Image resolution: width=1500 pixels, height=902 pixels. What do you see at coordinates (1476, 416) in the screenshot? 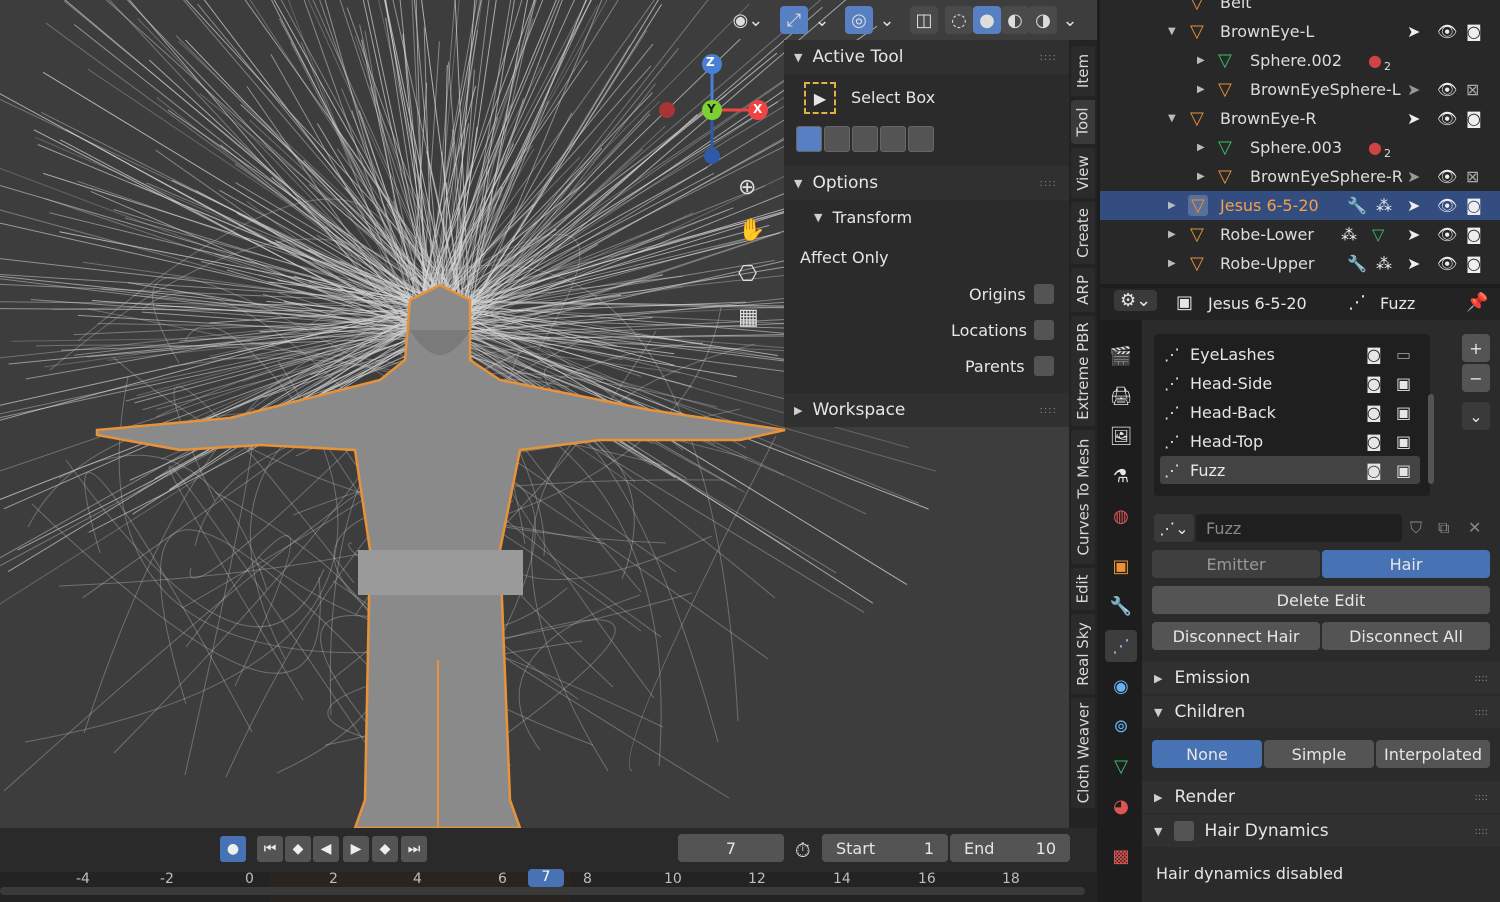
I see `specials-menu-button: ⌄` at bounding box center [1476, 416].